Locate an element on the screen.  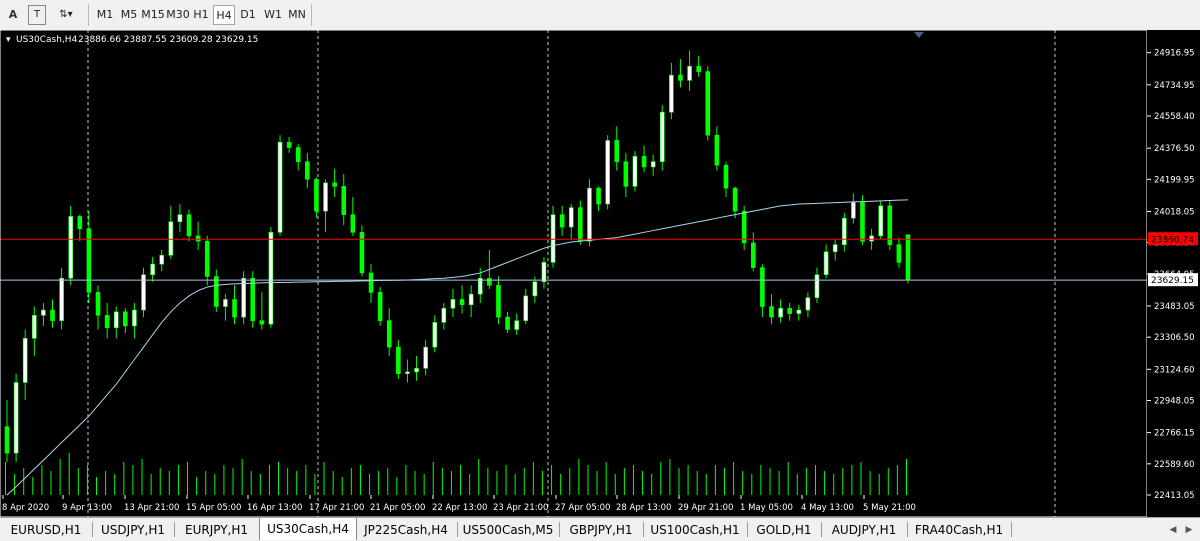
price-tick-label: 24376.50 is located at coordinates (1174, 149).